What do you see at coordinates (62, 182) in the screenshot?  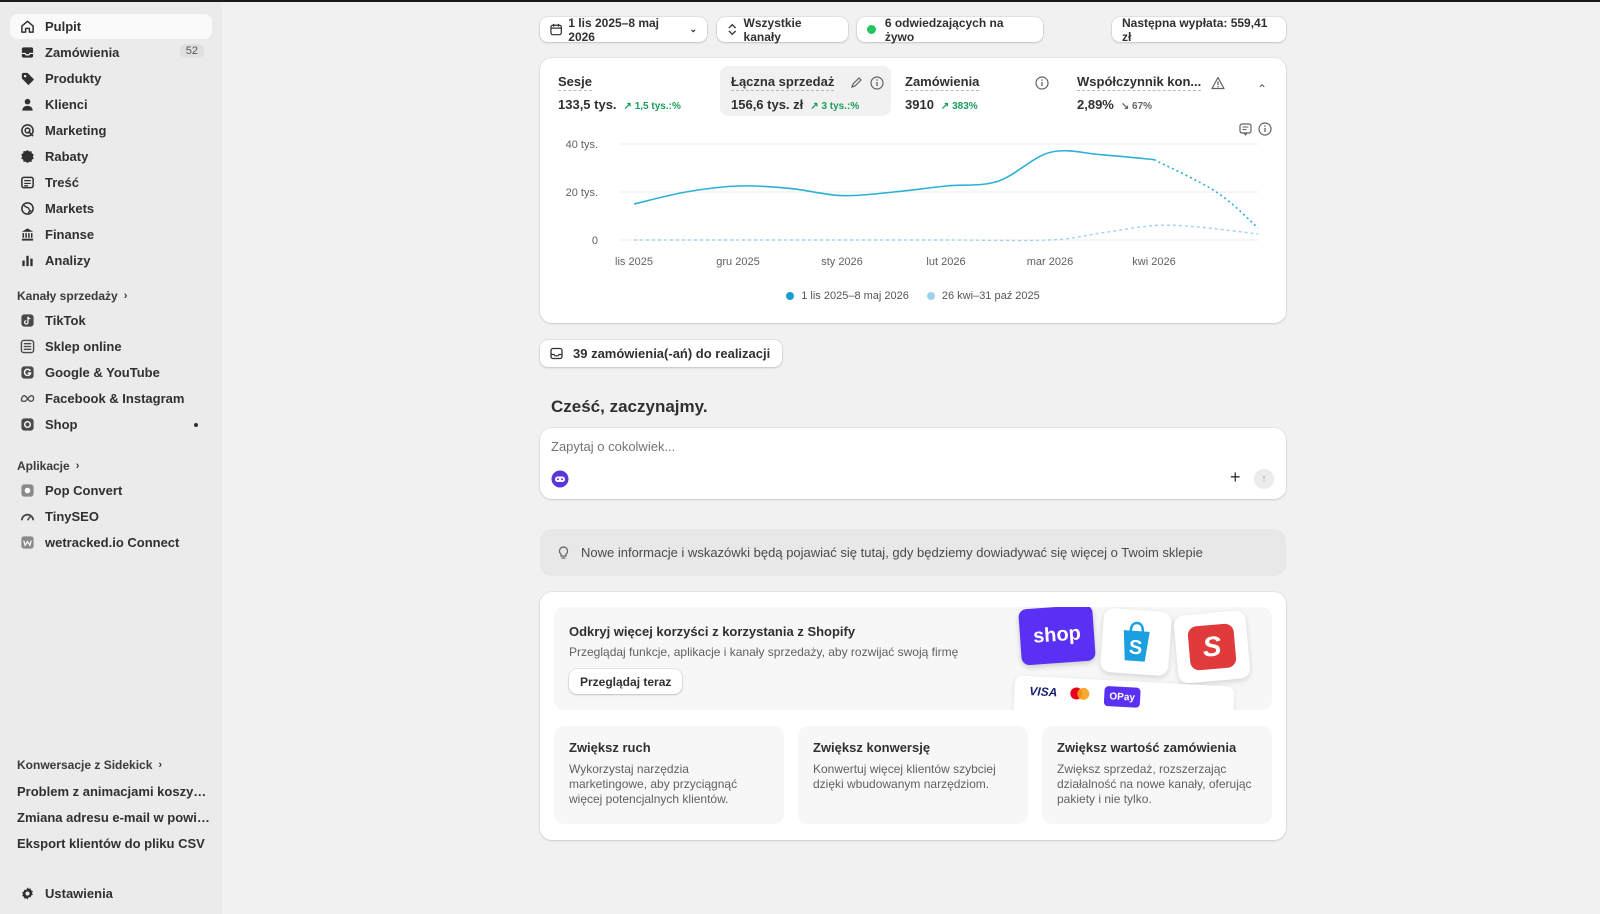 I see `sidebar-item-label: Treść` at bounding box center [62, 182].